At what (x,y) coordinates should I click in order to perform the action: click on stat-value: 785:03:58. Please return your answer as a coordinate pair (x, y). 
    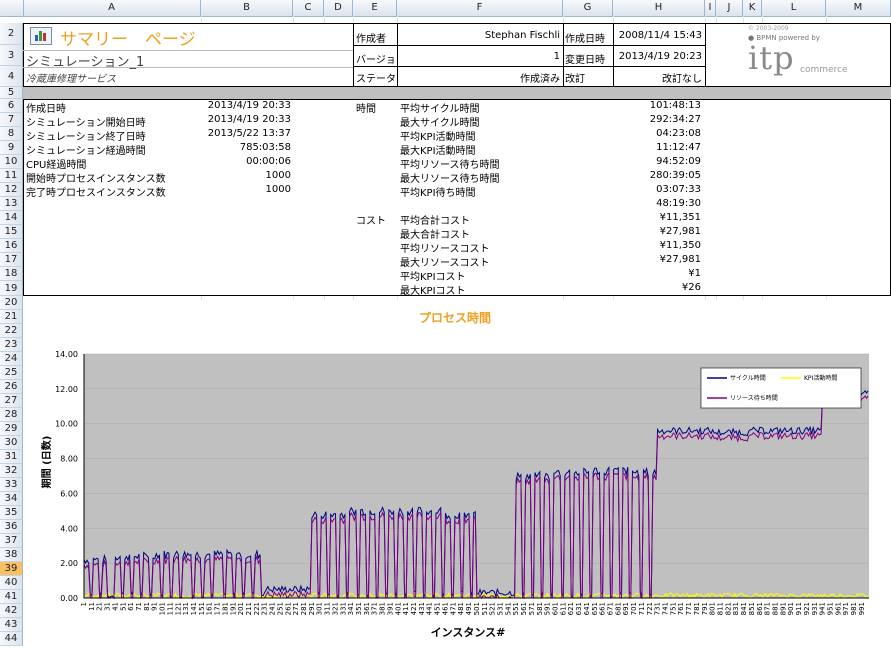
    Looking at the image, I should click on (265, 147).